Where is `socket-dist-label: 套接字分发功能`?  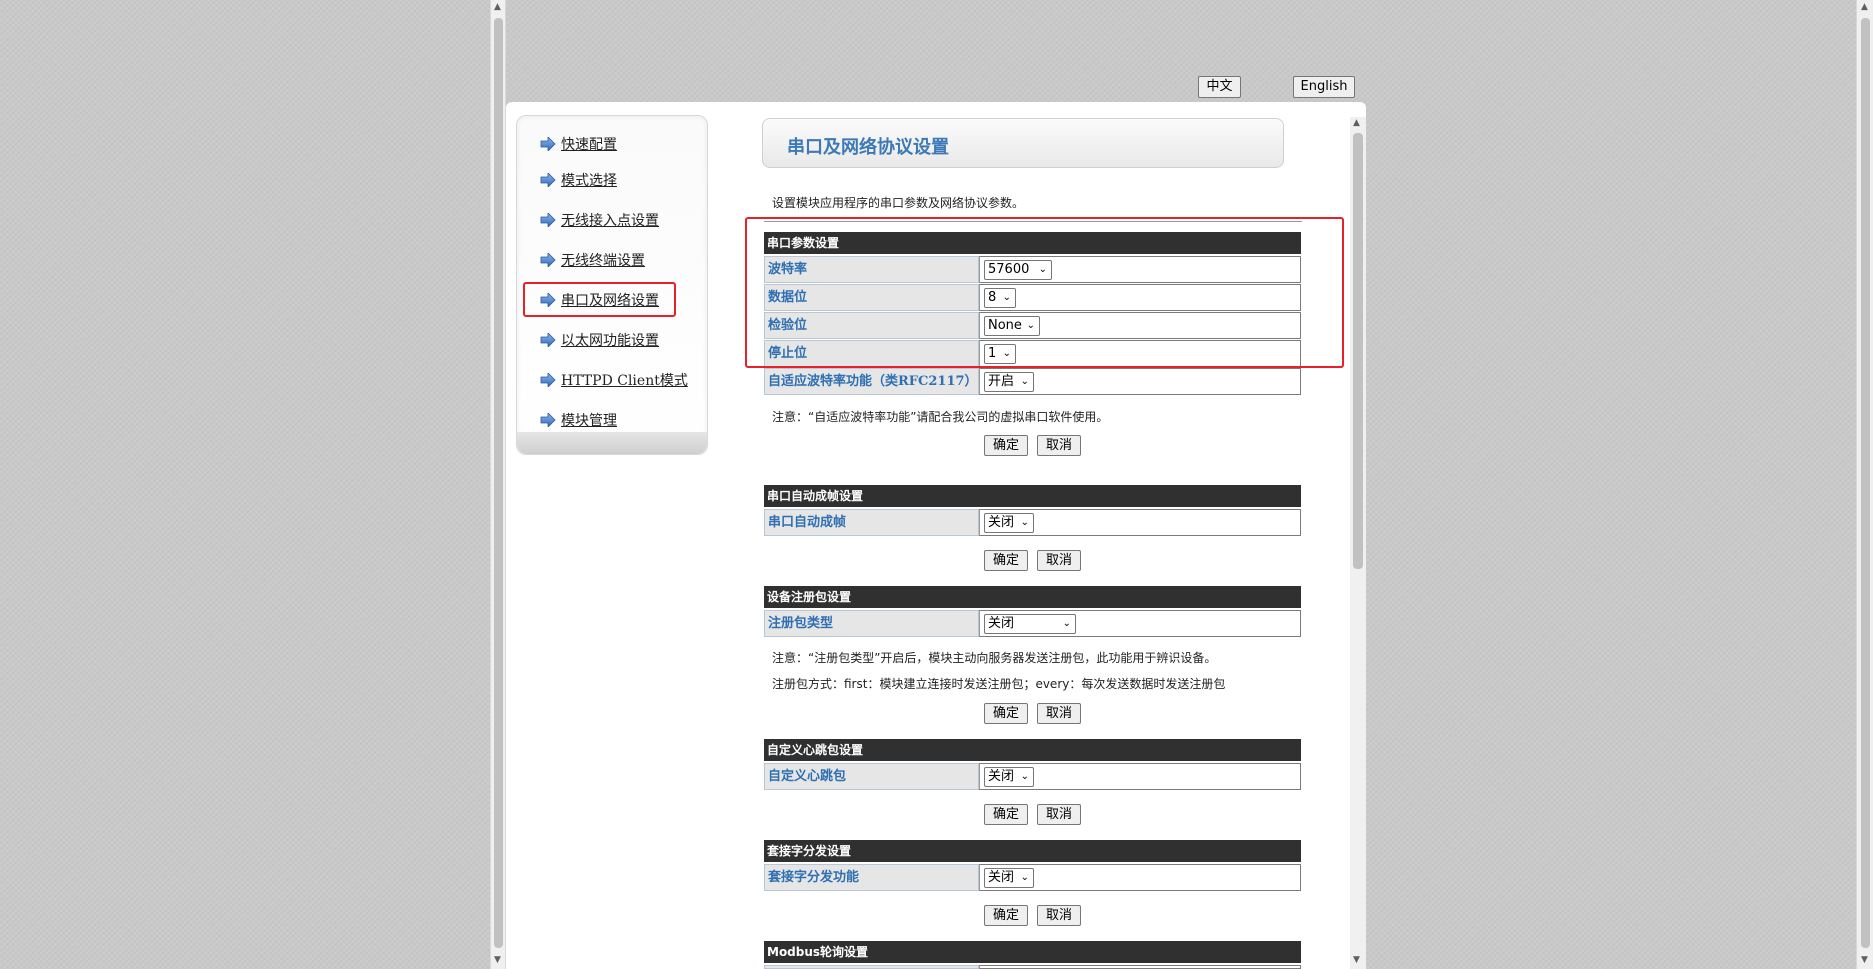 socket-dist-label: 套接字分发功能 is located at coordinates (871, 877).